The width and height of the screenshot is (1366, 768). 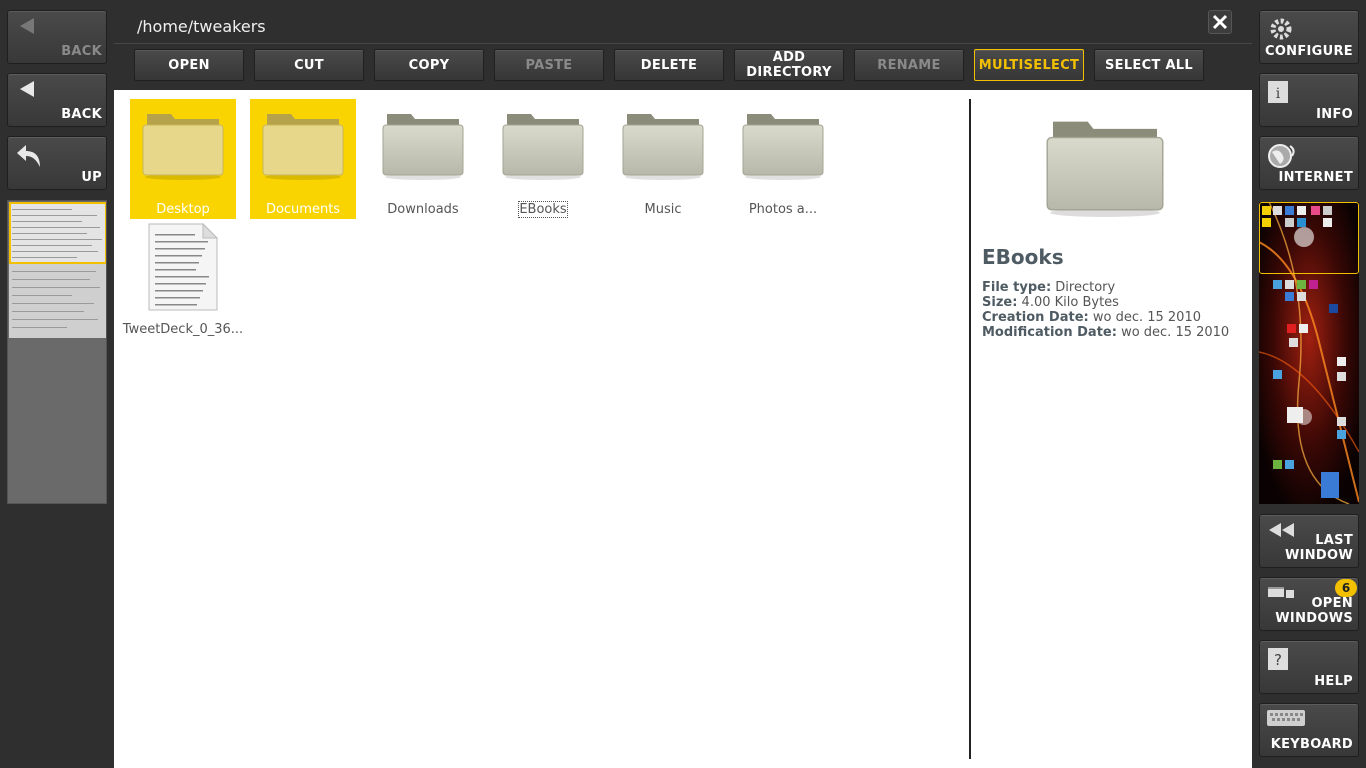 What do you see at coordinates (189, 65) in the screenshot?
I see `open-button: OPEN` at bounding box center [189, 65].